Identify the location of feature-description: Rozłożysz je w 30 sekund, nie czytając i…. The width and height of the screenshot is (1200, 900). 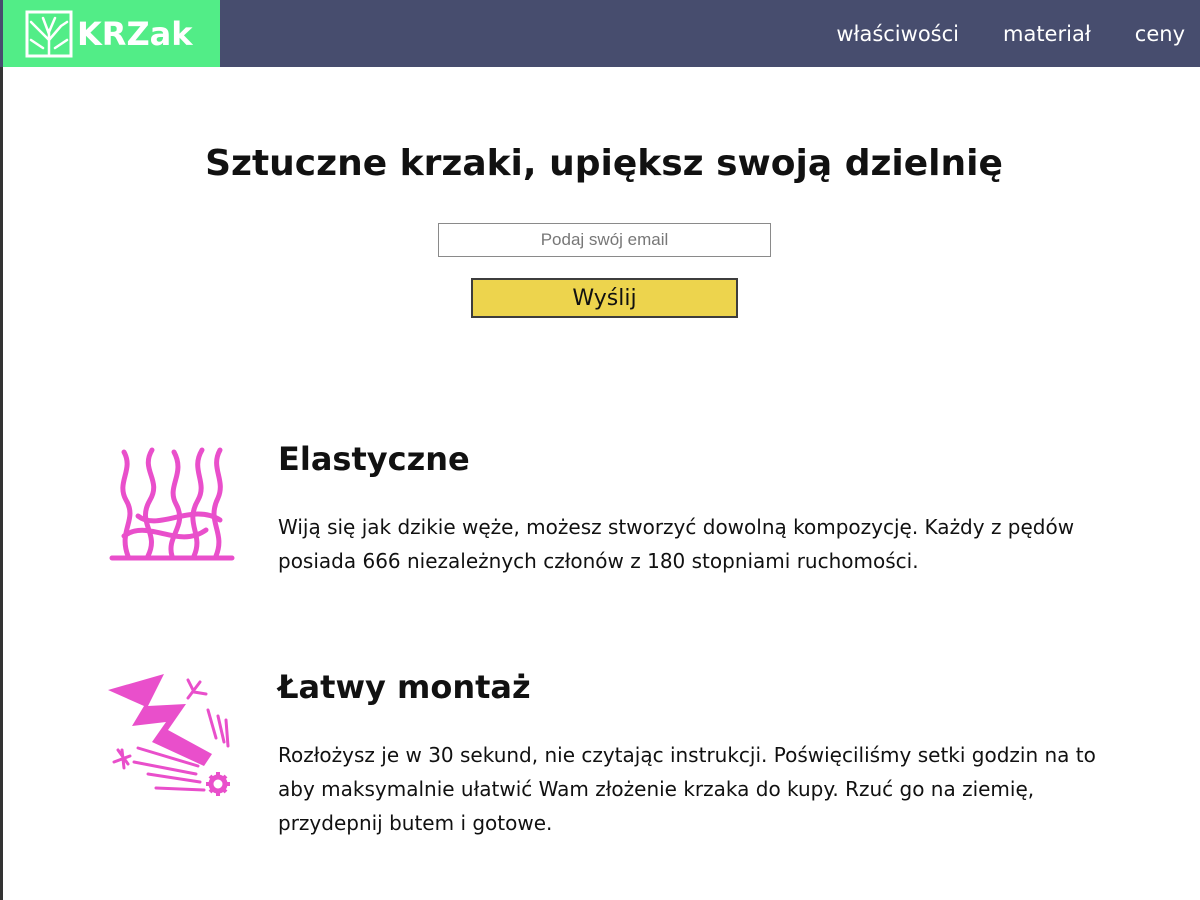
(687, 789).